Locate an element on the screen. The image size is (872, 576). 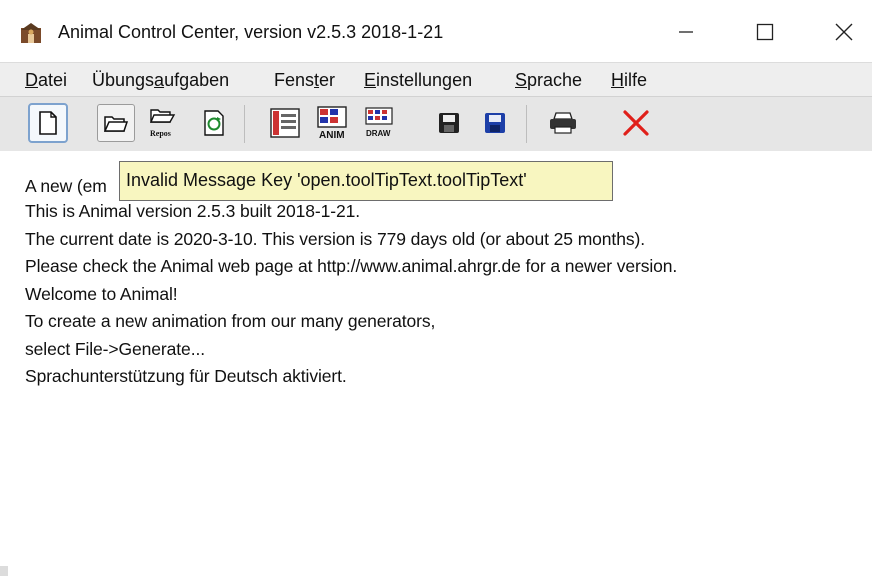
svg-text: ANIM is located at coordinates (332, 135).